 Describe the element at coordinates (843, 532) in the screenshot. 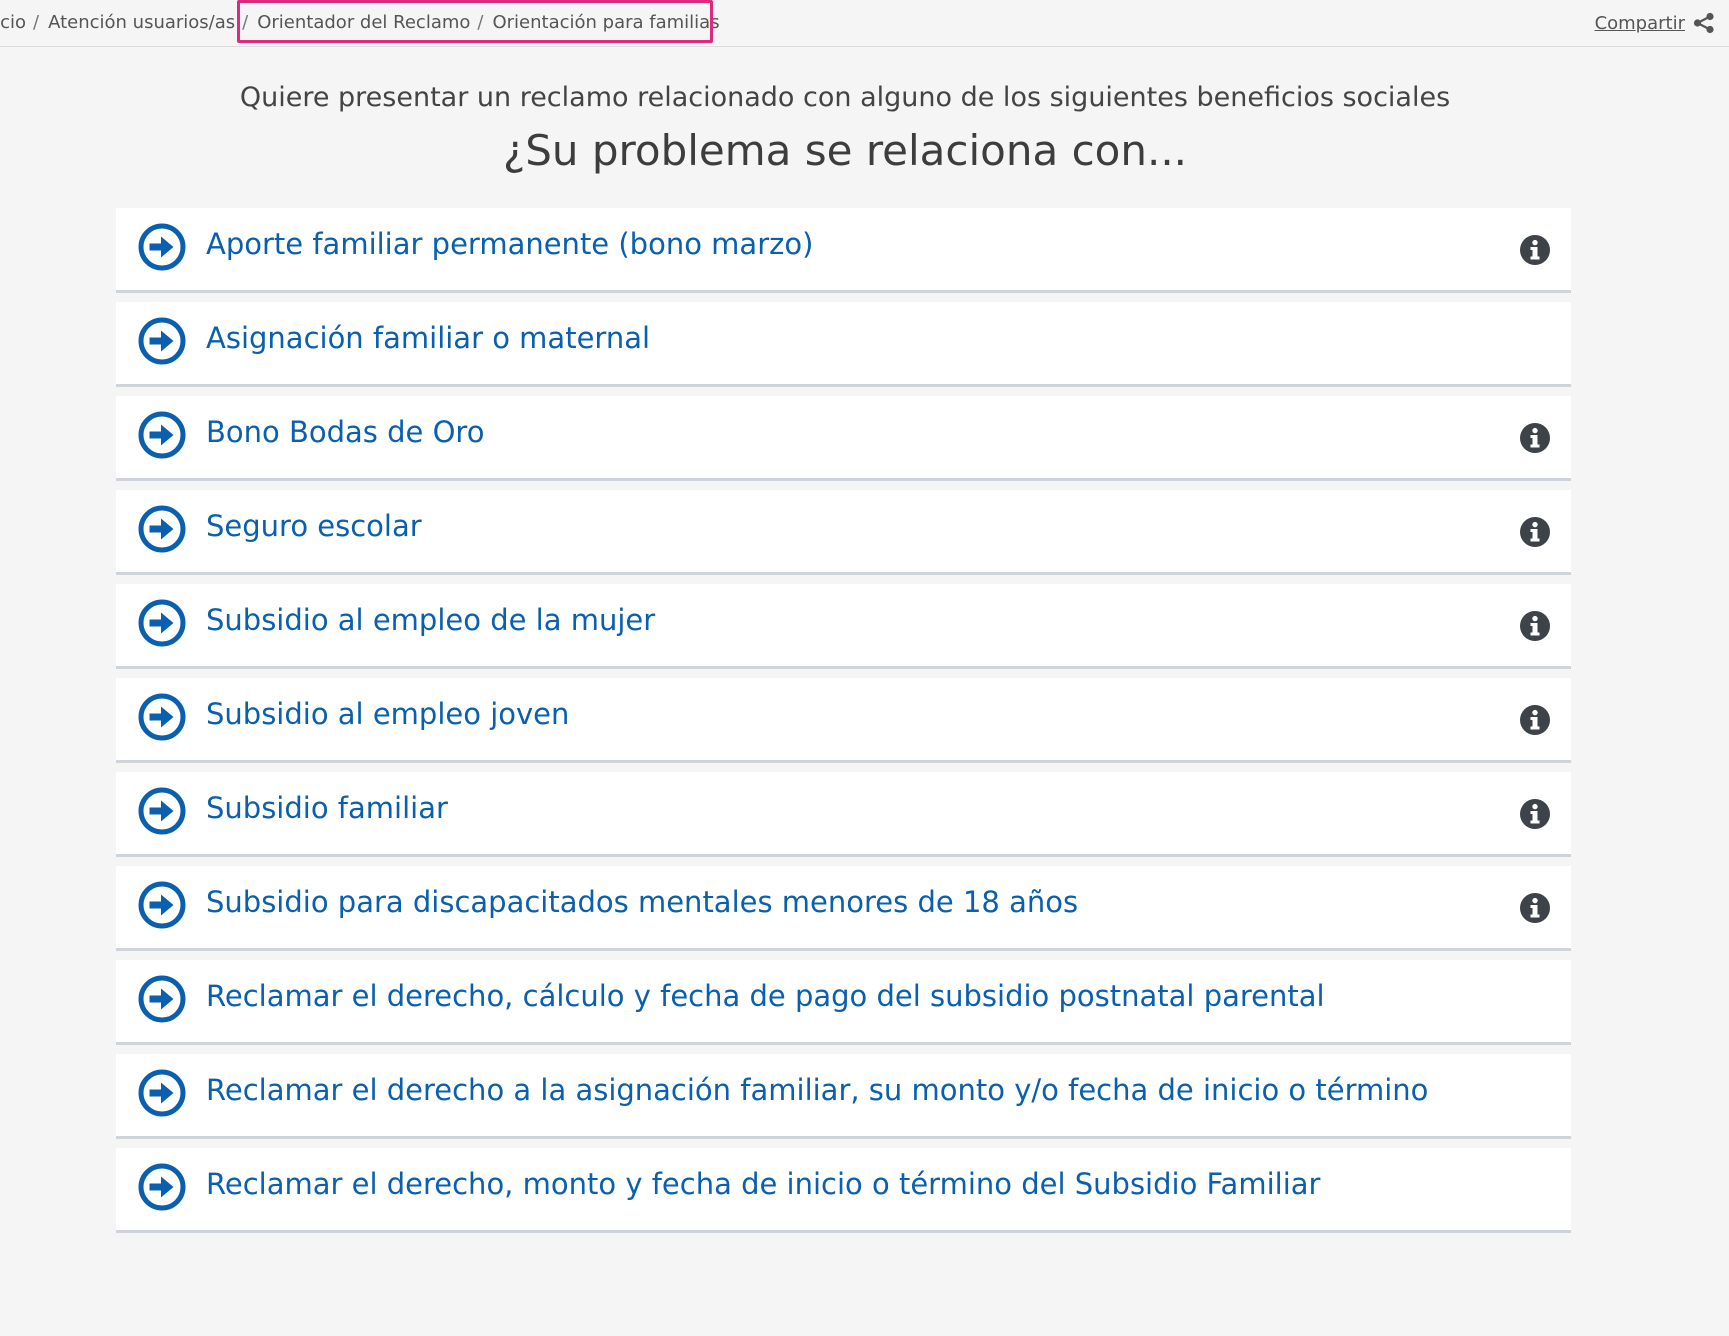

I see `benefit-option: Seguro escolar` at that location.